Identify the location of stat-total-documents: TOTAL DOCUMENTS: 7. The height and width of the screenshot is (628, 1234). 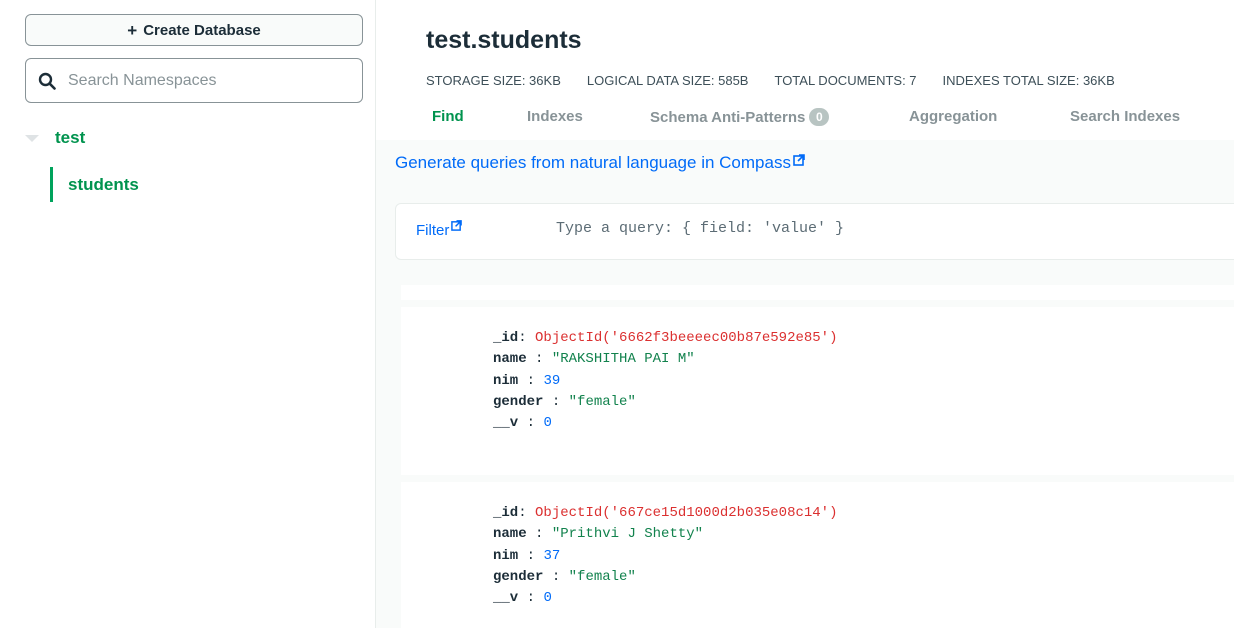
(845, 80).